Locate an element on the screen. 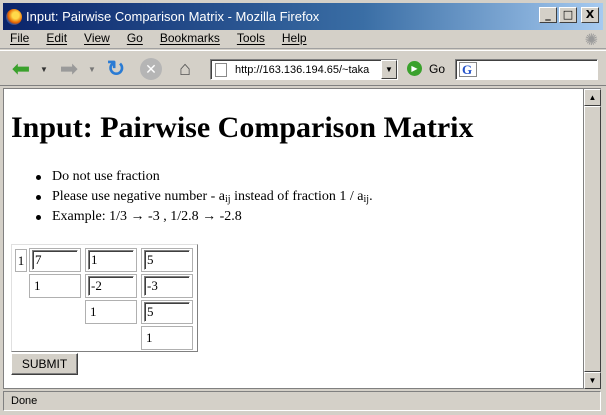 The image size is (606, 415). vertical-scrollbar: ▲ ▼ is located at coordinates (592, 238).